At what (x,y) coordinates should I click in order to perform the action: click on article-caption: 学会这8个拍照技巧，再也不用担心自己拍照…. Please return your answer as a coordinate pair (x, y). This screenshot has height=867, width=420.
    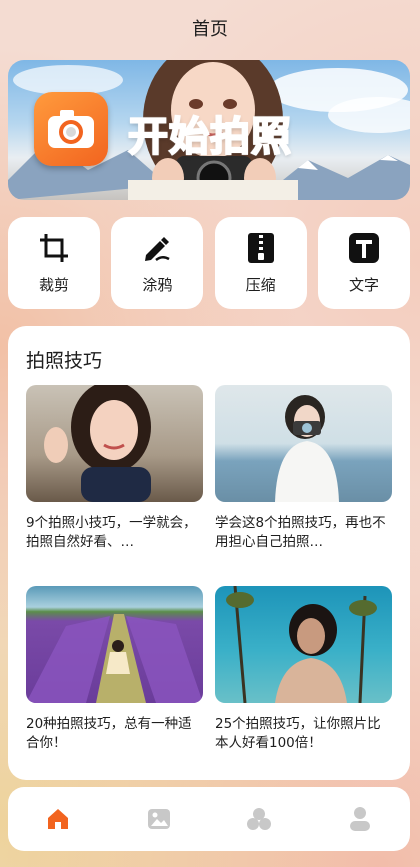
    Looking at the image, I should click on (300, 532).